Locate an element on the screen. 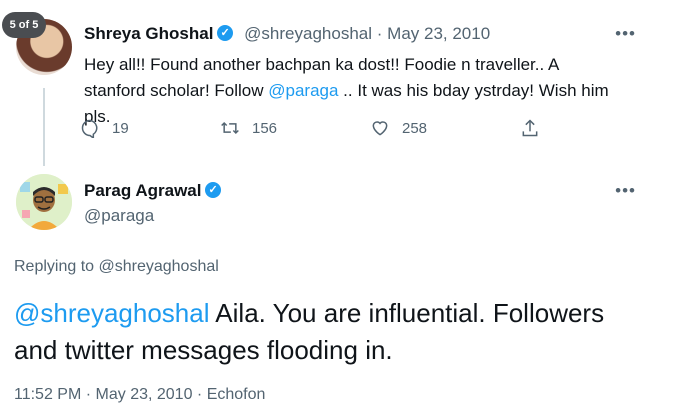  share-button is located at coordinates (530, 128).